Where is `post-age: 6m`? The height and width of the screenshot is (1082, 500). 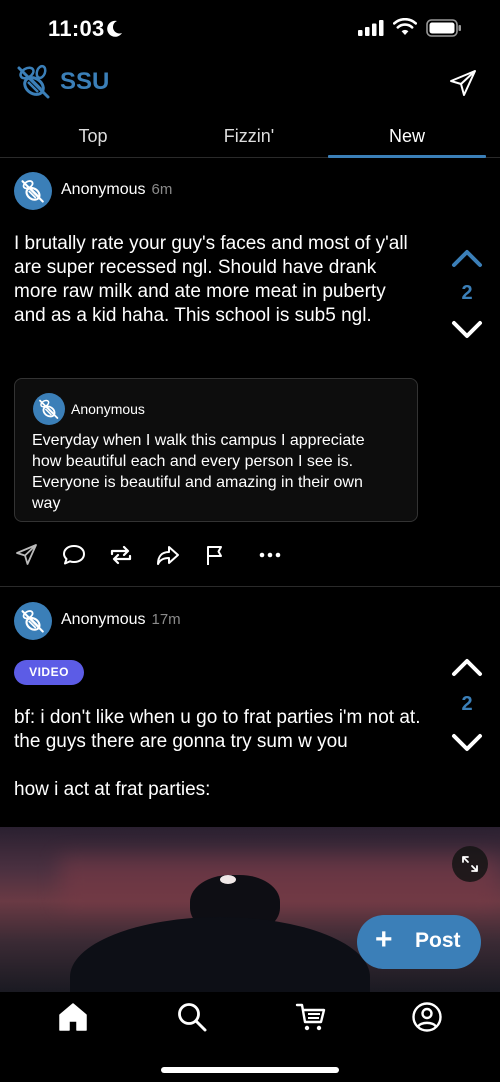 post-age: 6m is located at coordinates (162, 189).